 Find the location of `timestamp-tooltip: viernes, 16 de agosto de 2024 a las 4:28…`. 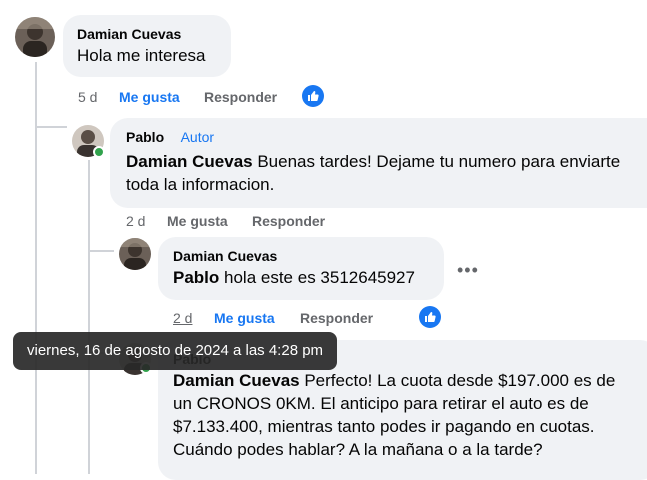

timestamp-tooltip: viernes, 16 de agosto de 2024 a las 4:28… is located at coordinates (175, 351).